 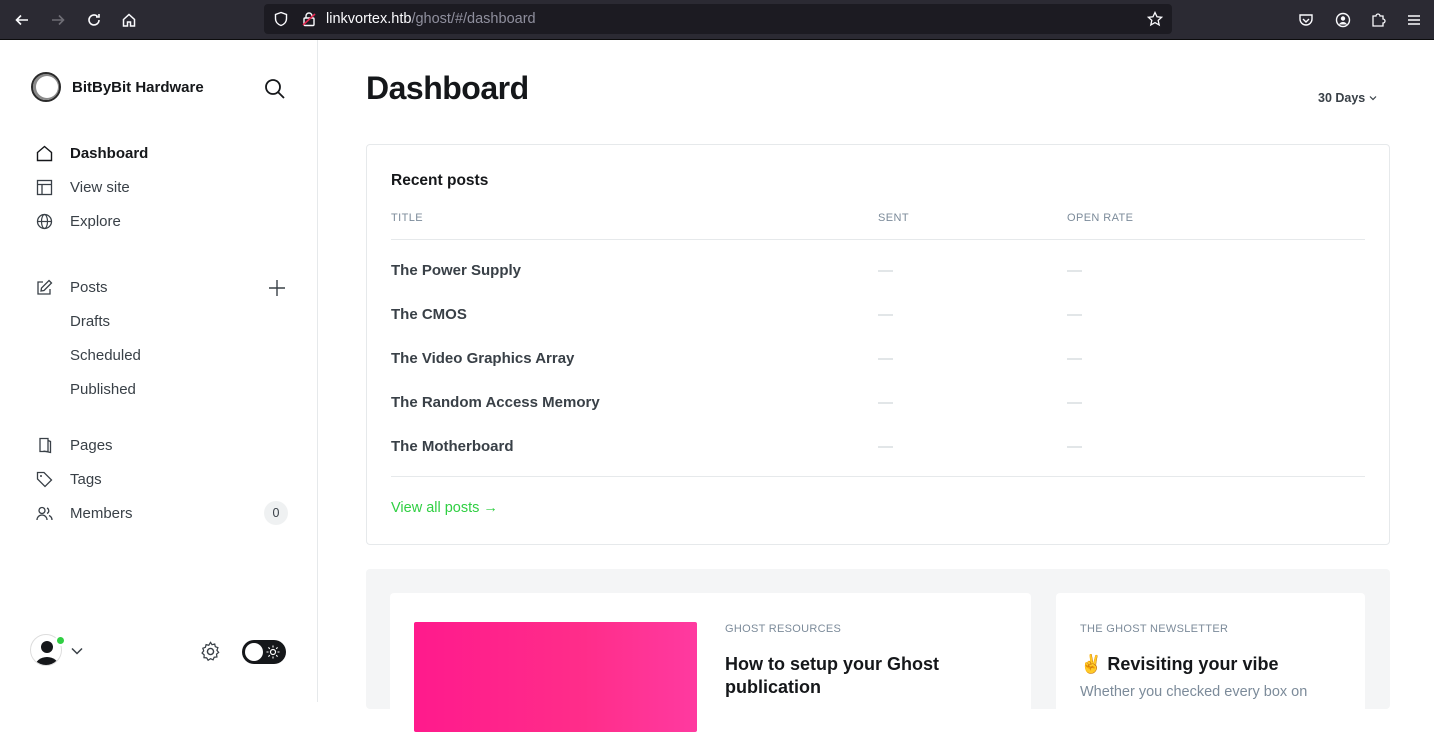 I want to click on pages-icon, so click(x=45, y=445).